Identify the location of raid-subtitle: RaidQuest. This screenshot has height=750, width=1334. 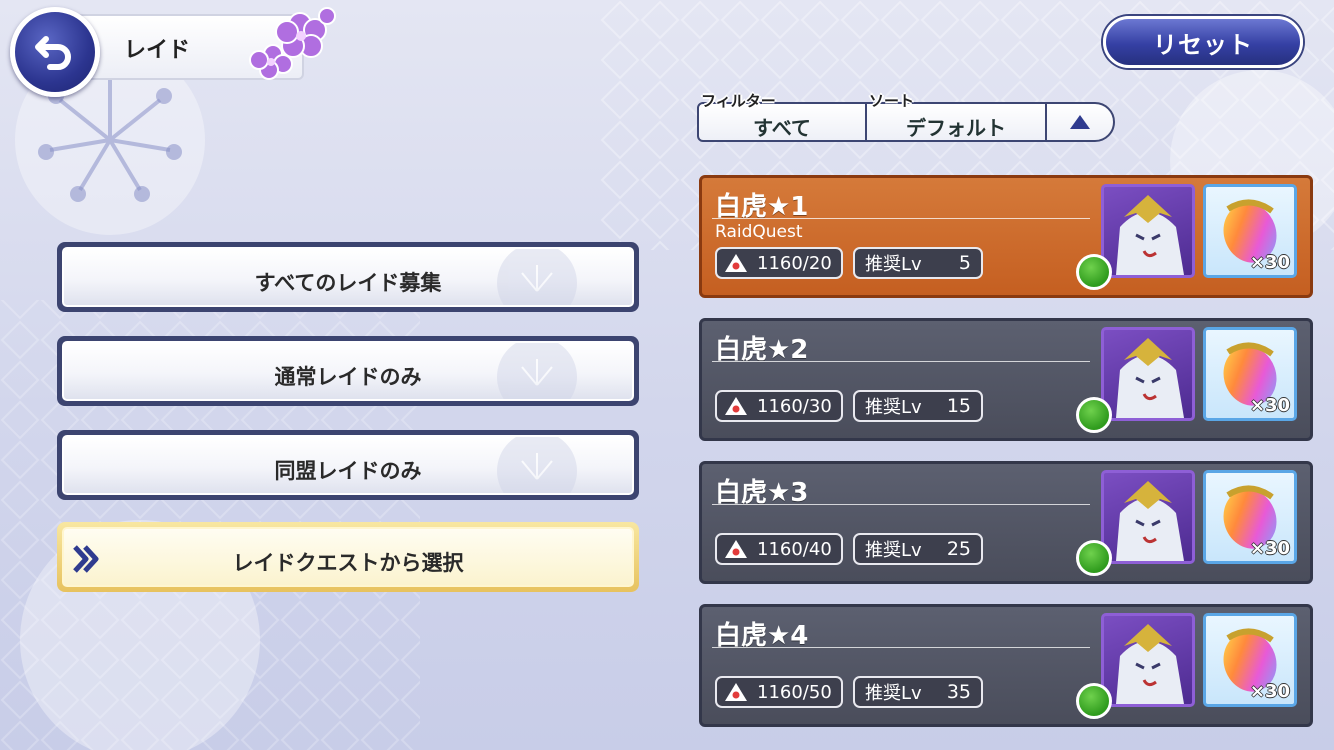
(759, 232).